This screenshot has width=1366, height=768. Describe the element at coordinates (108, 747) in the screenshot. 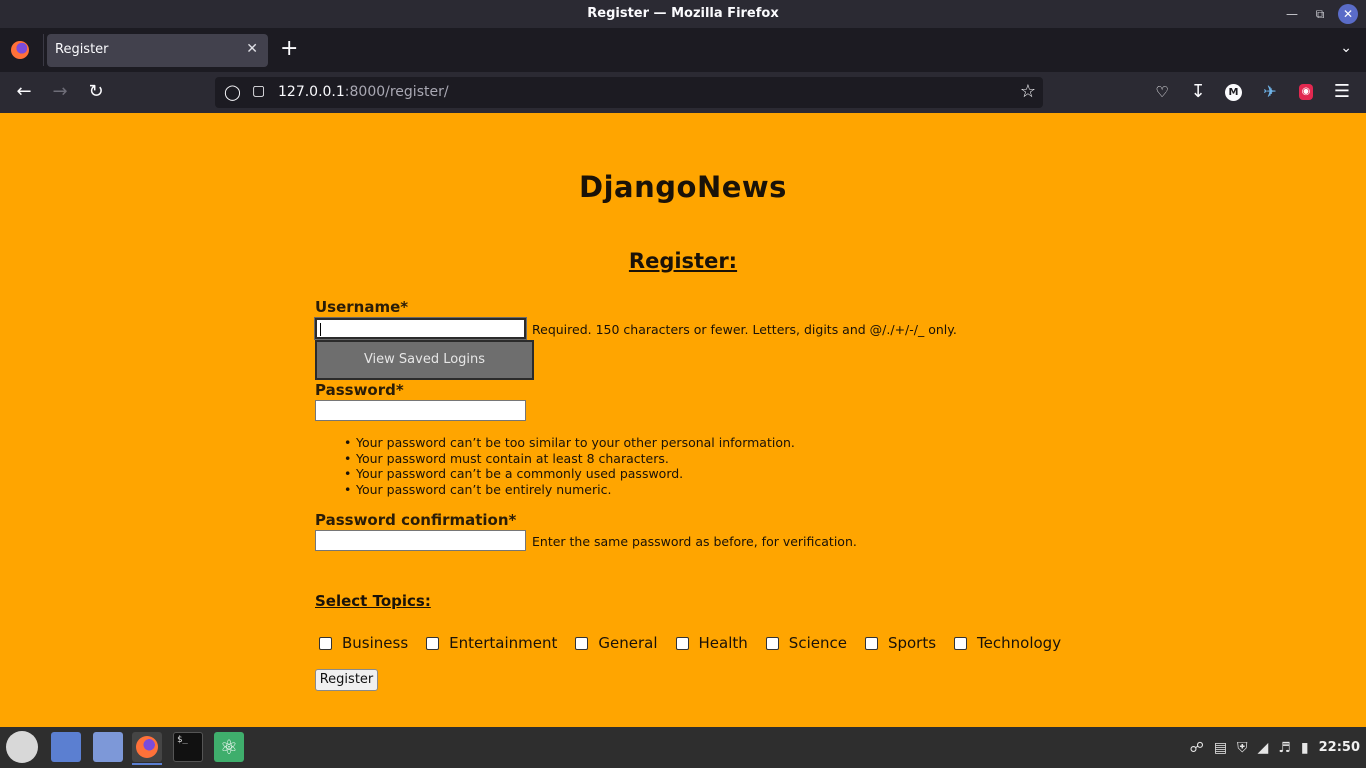

I see `files-folder-icon` at that location.